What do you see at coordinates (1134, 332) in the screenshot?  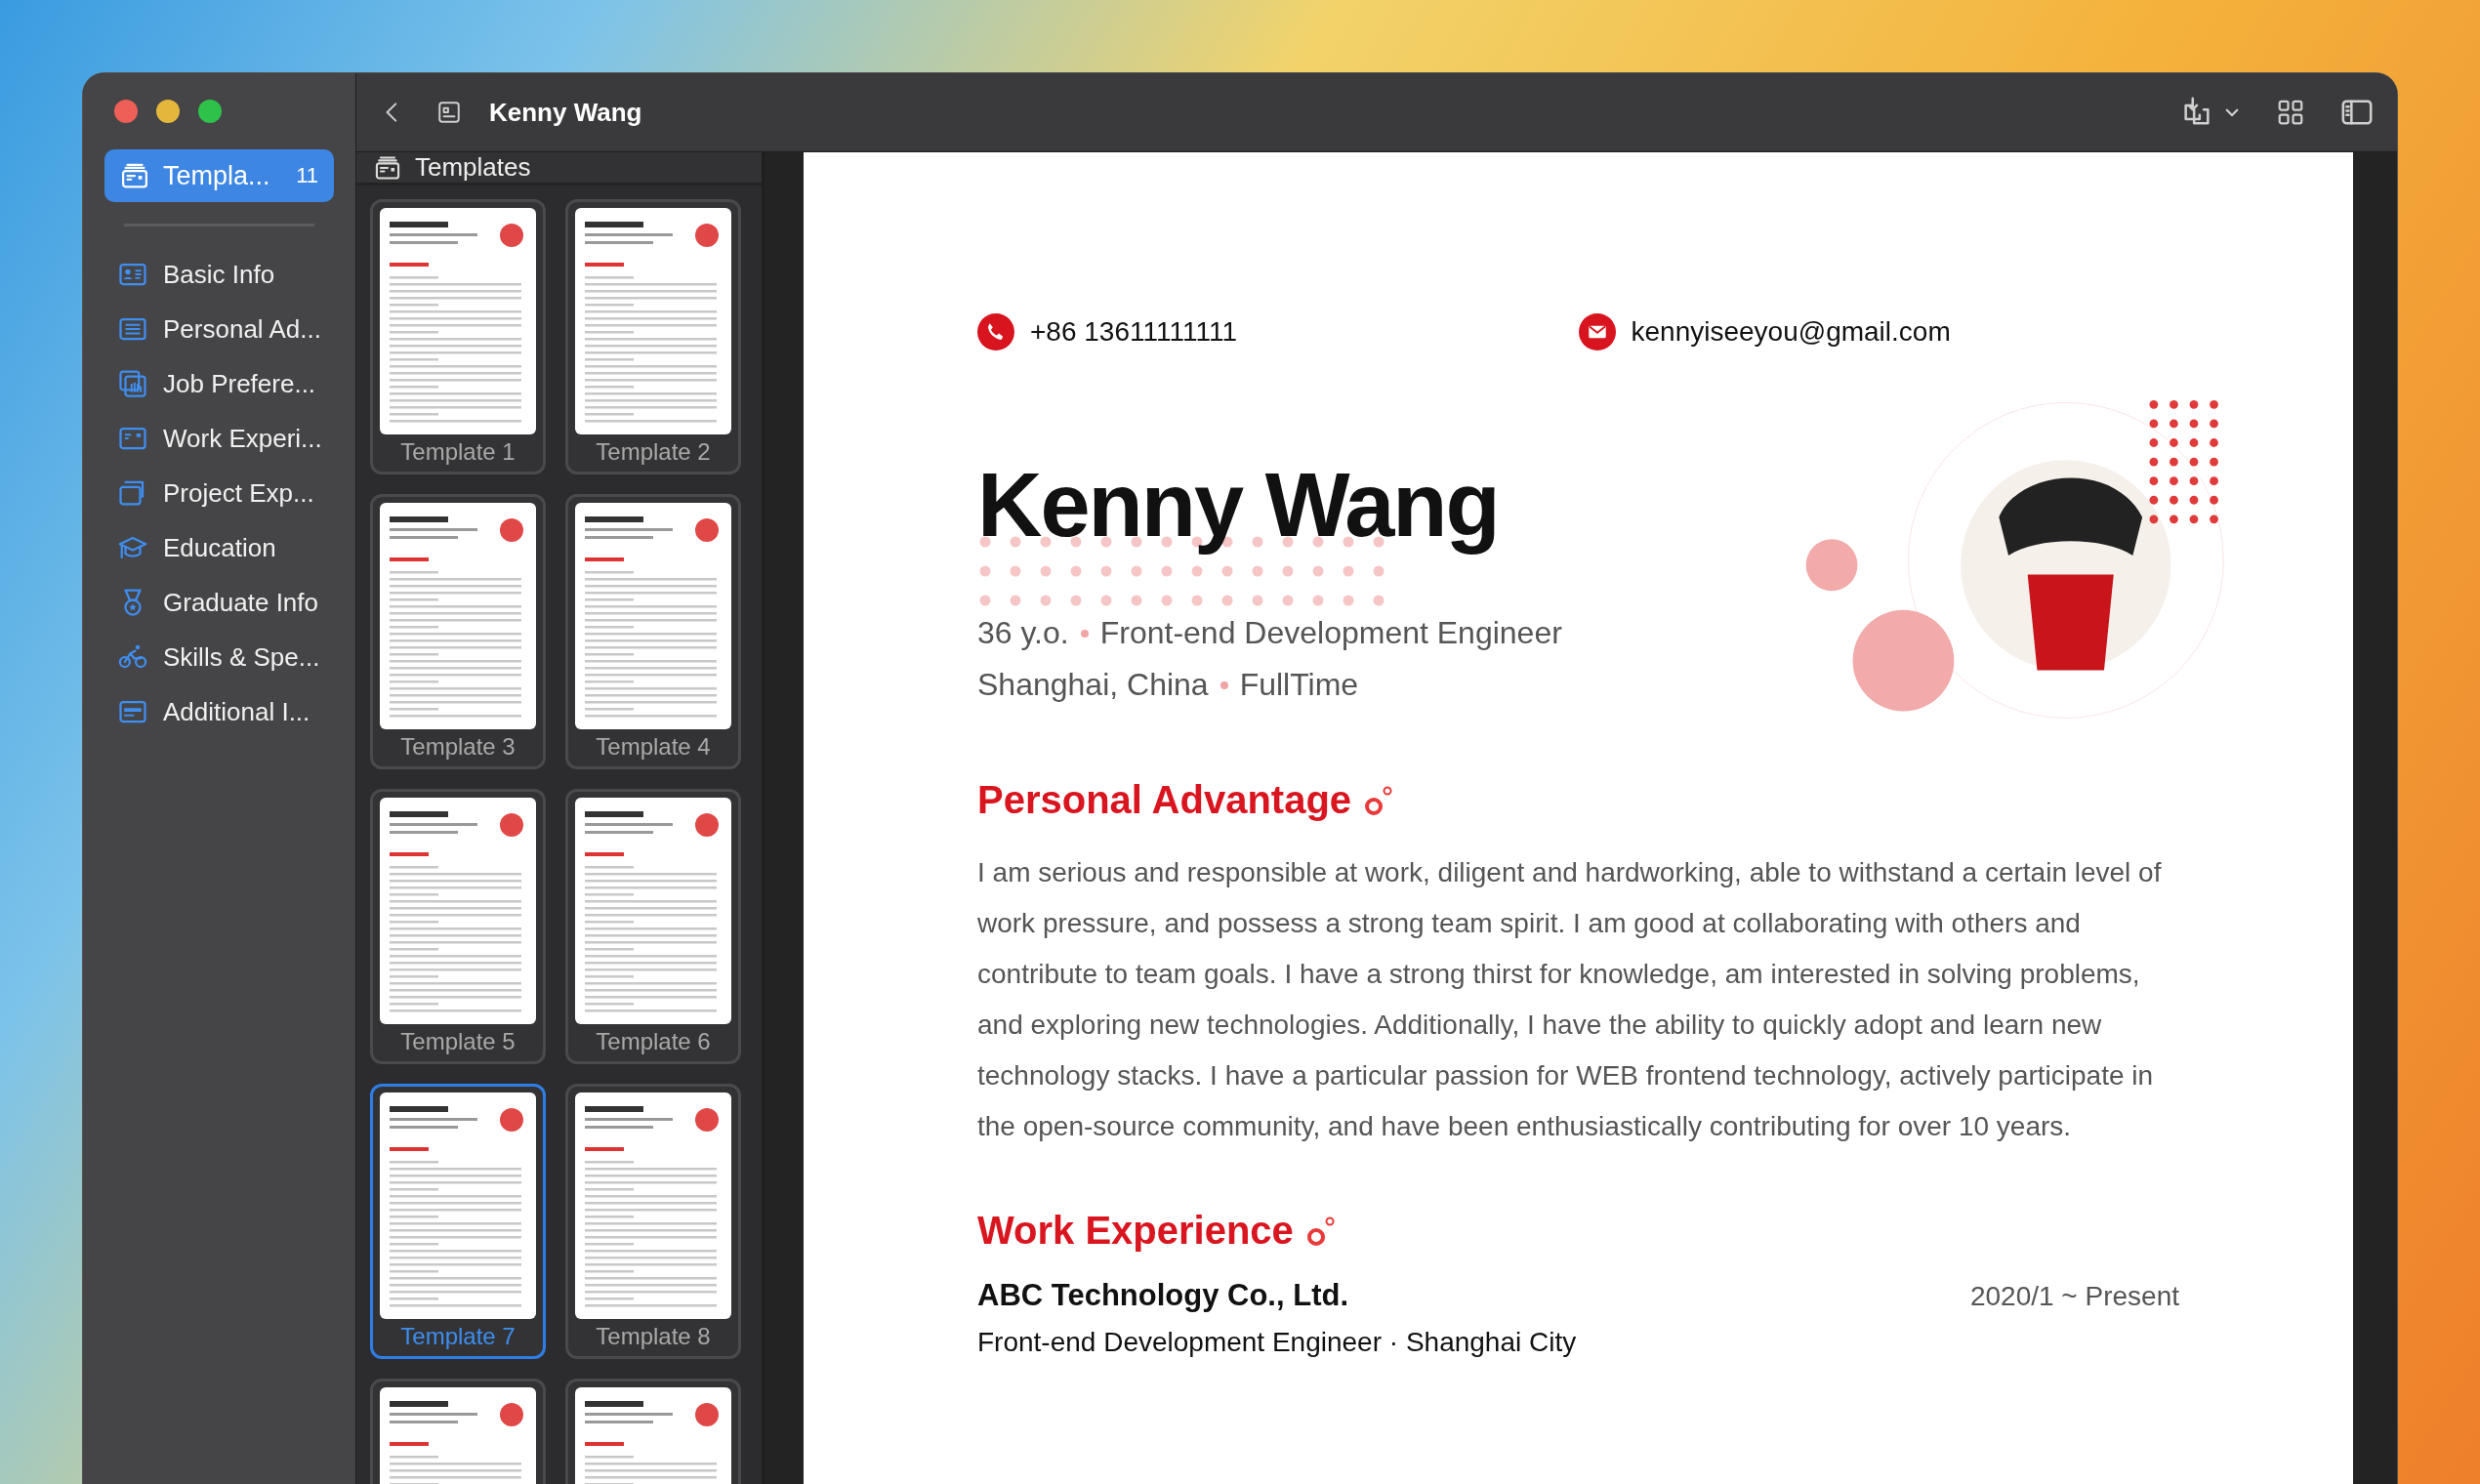 I see `contact-text: +86 13611111111` at bounding box center [1134, 332].